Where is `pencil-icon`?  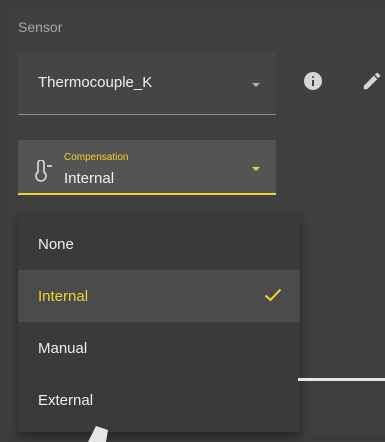 pencil-icon is located at coordinates (372, 81).